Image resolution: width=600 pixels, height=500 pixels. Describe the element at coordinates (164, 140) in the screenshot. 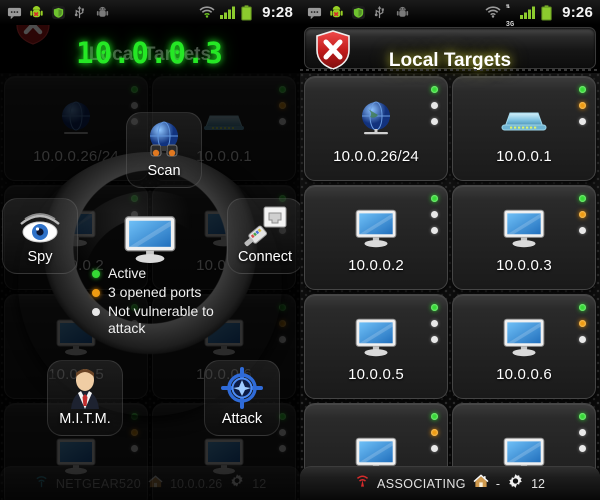

I see `globe-binoculars-icon` at that location.